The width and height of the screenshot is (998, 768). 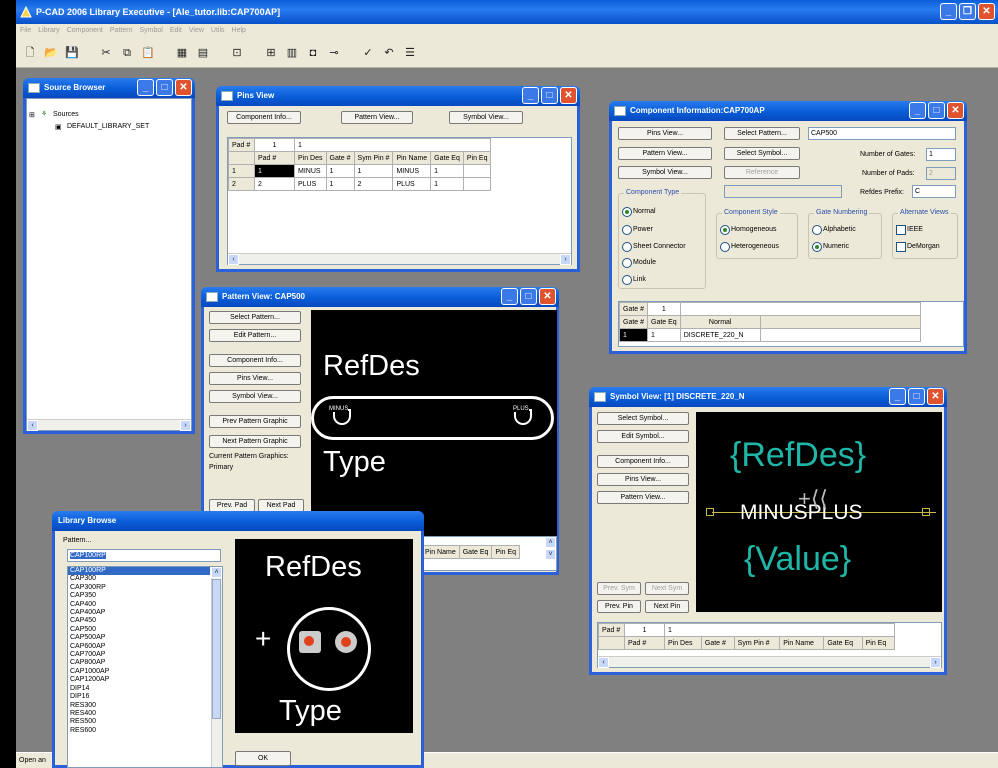 I want to click on scroll-thumb, so click(x=216, y=649).